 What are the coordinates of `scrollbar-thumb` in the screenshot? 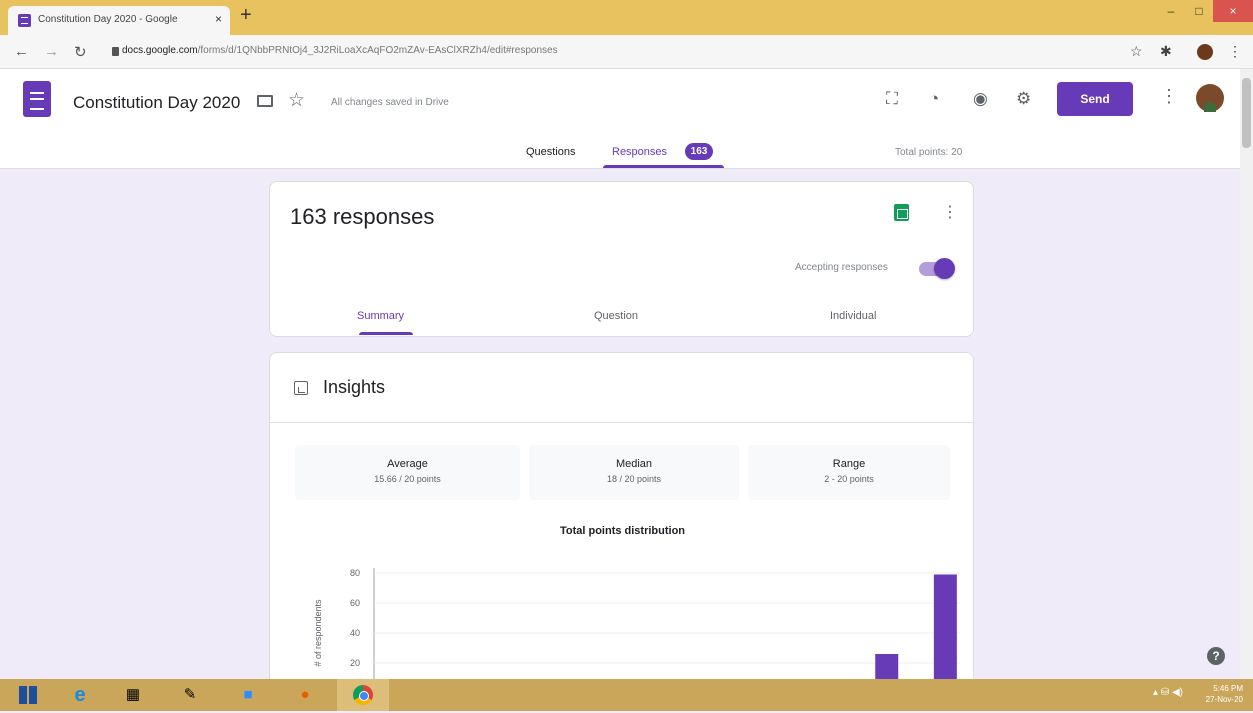 It's located at (1246, 113).